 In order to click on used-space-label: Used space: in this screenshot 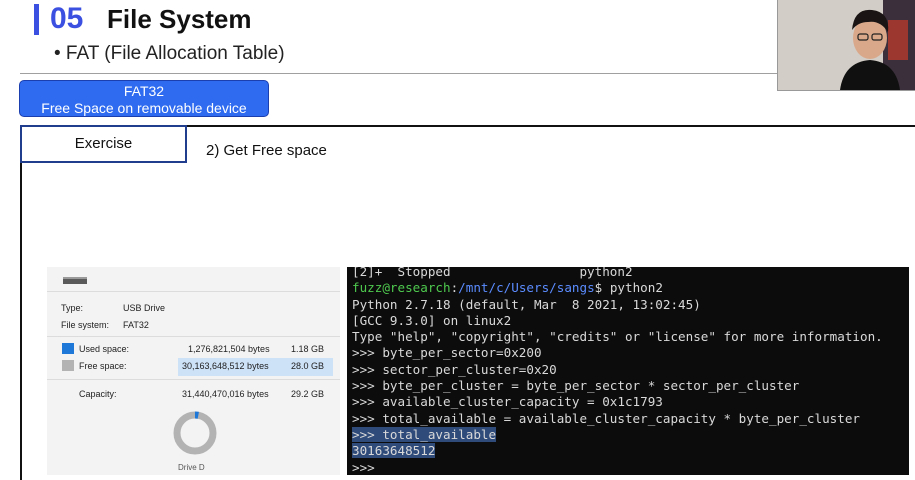, I will do `click(104, 349)`.